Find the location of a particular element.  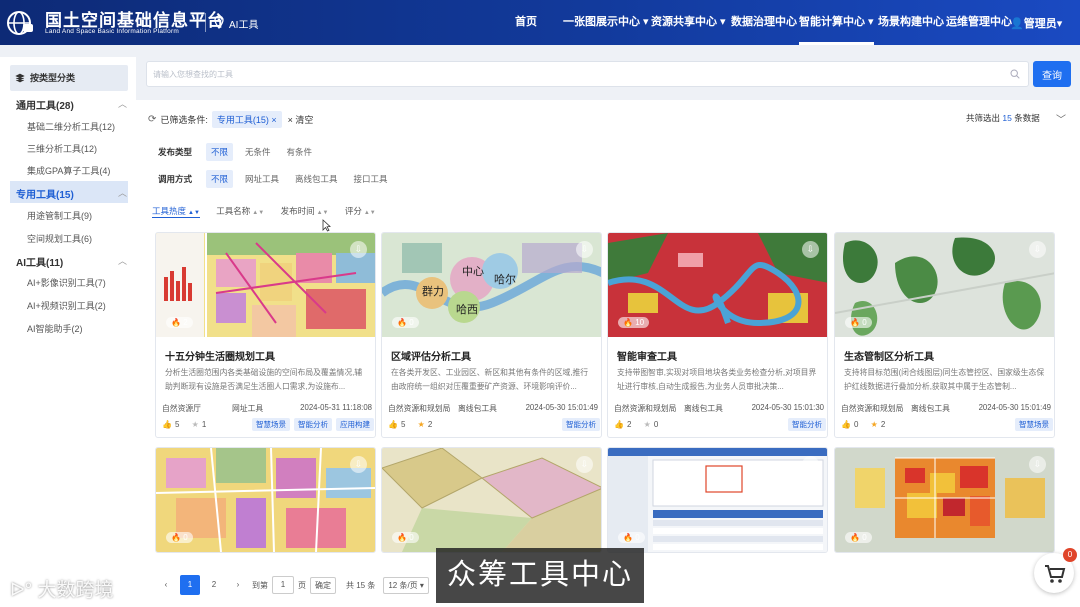

nav-ops-center: 运维管理中心 is located at coordinates (979, 22).